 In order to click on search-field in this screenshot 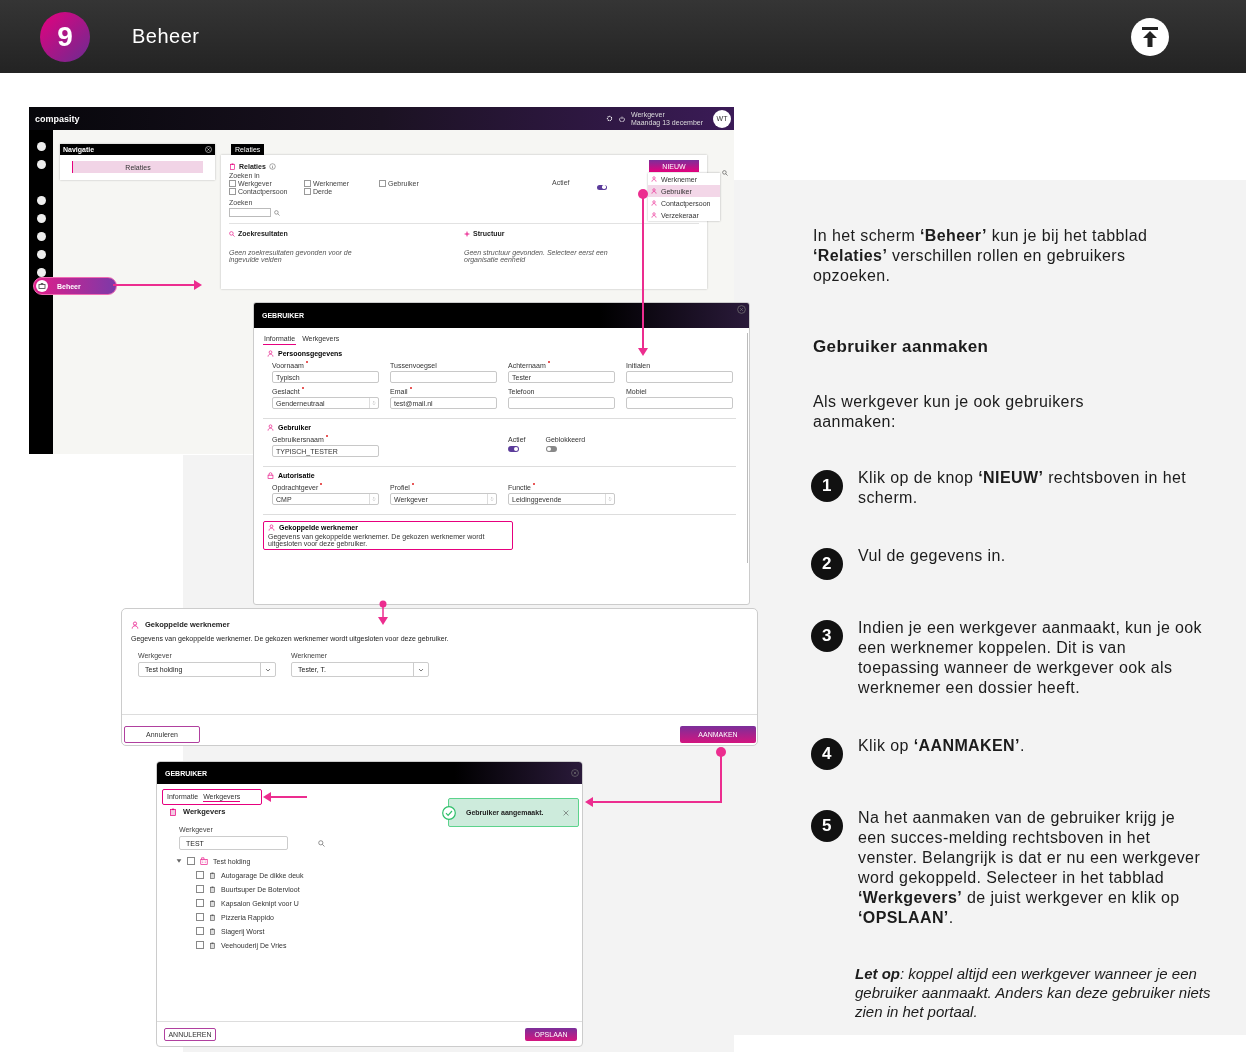, I will do `click(250, 212)`.